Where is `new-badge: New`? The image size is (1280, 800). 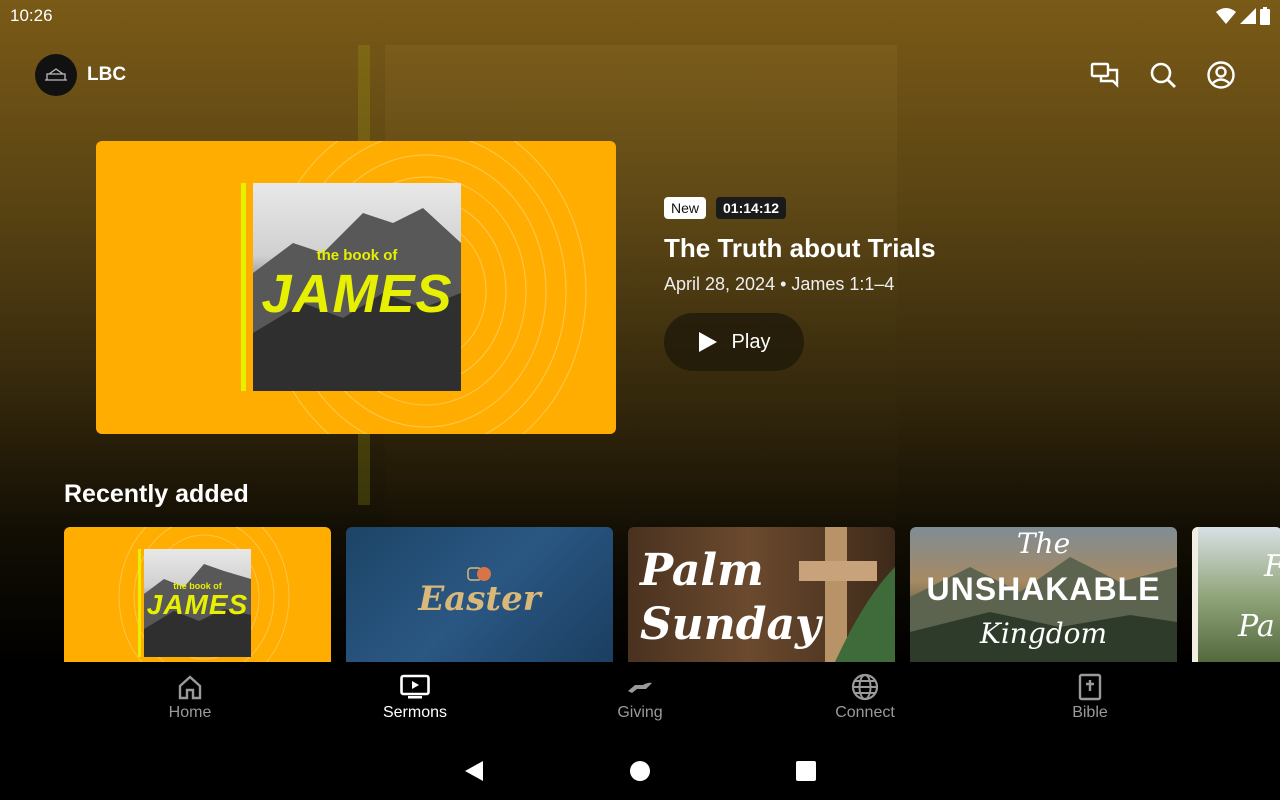 new-badge: New is located at coordinates (685, 208).